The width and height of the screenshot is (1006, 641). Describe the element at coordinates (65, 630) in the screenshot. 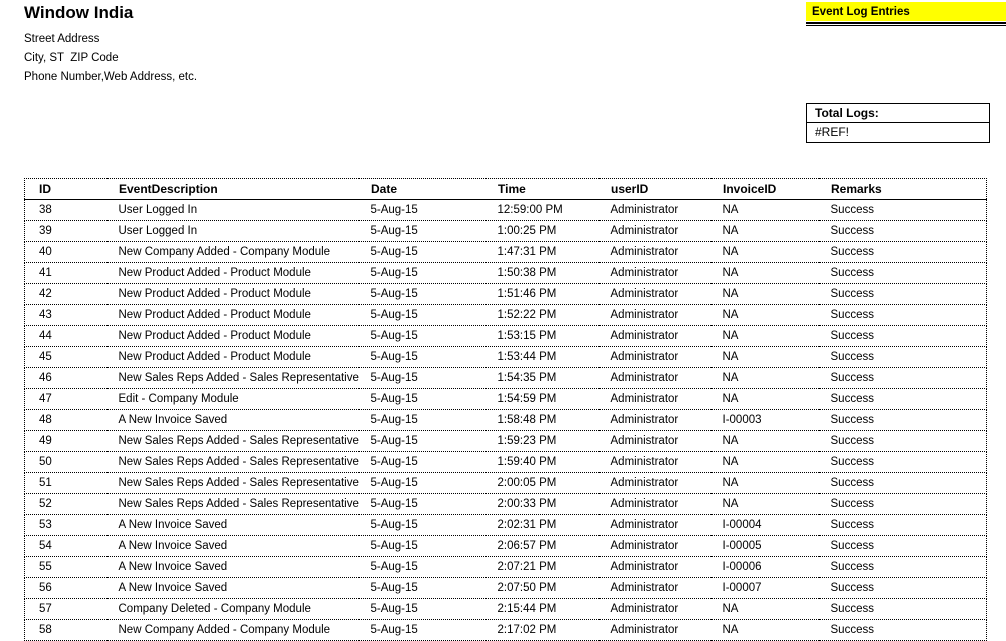

I see `cell-id: 58` at that location.